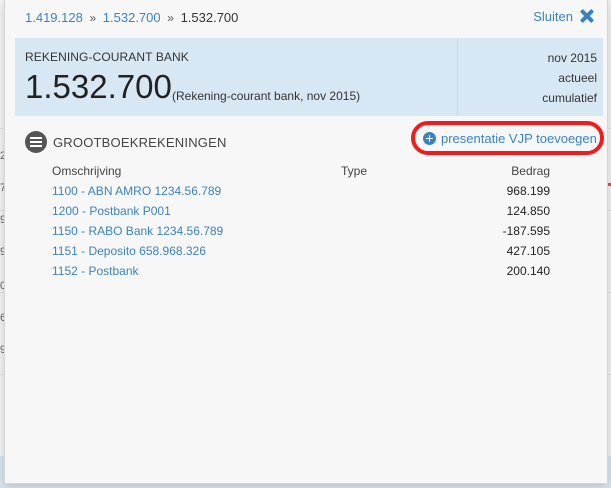 The image size is (611, 488). What do you see at coordinates (209, 17) in the screenshot?
I see `breadcrumb-current: 1.532.700` at bounding box center [209, 17].